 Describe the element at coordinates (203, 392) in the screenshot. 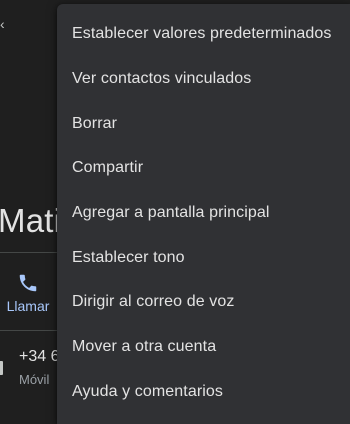

I see `menu-item-help-and-feedback: Ayuda y comentarios` at that location.